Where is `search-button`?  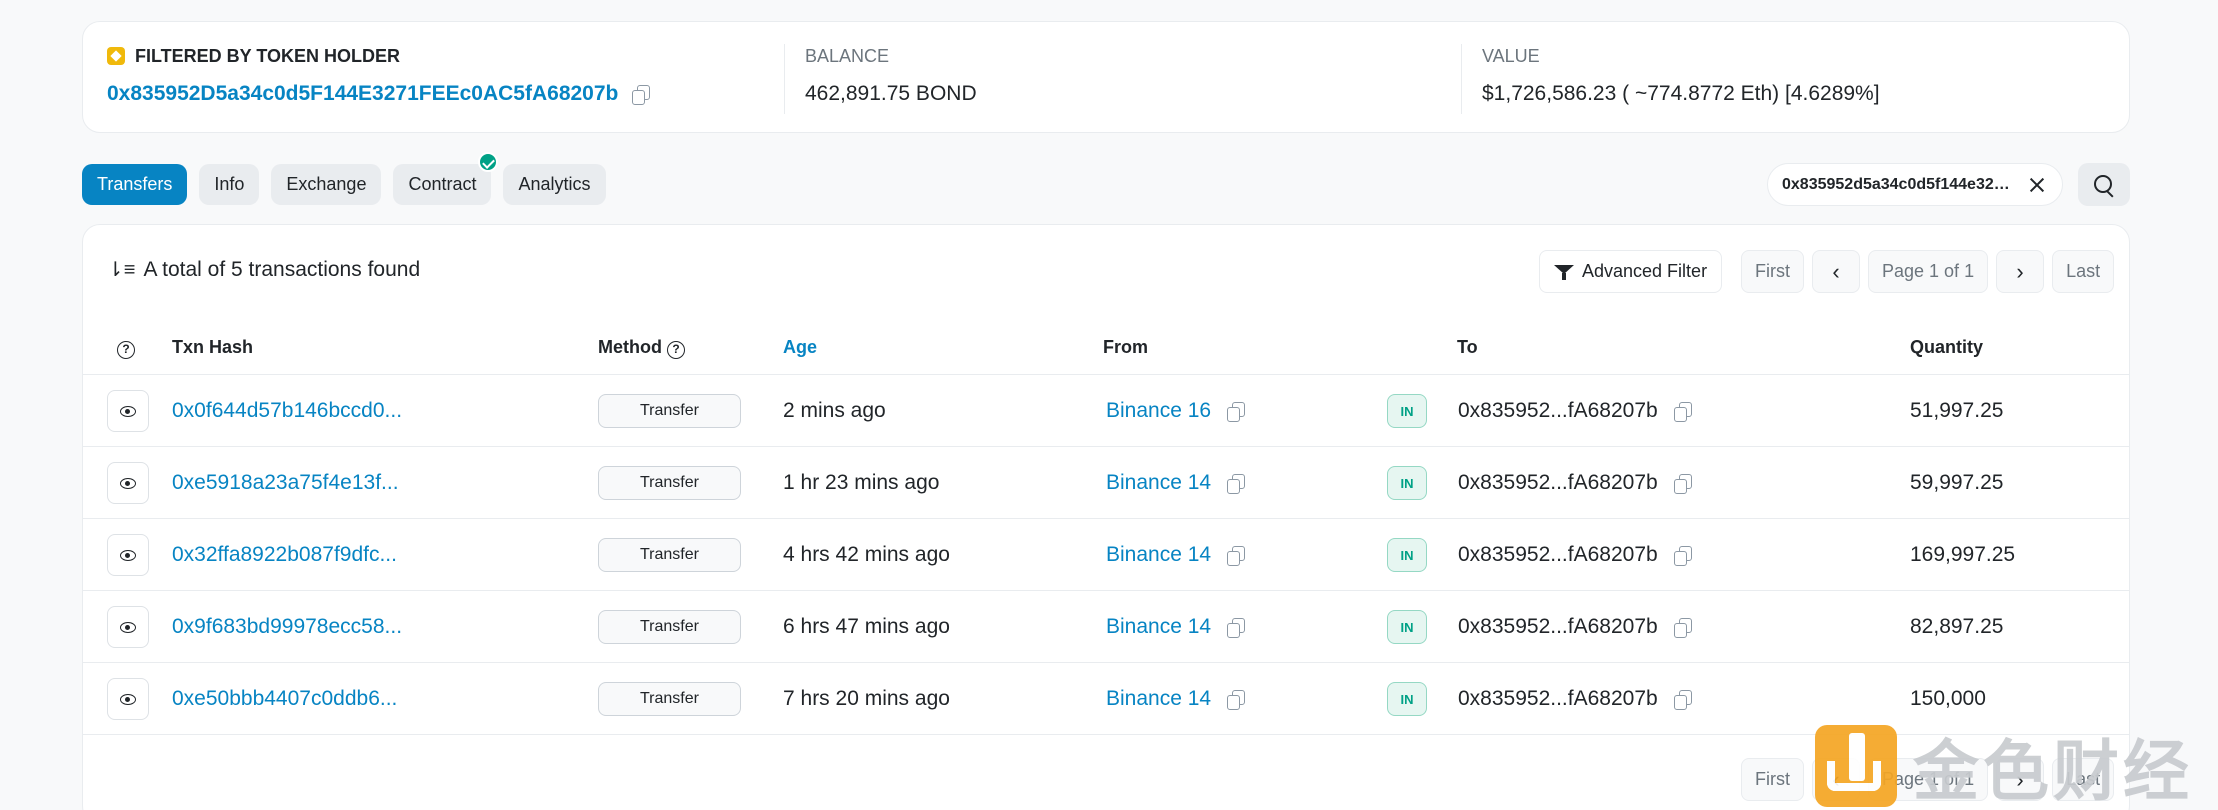 search-button is located at coordinates (2104, 184).